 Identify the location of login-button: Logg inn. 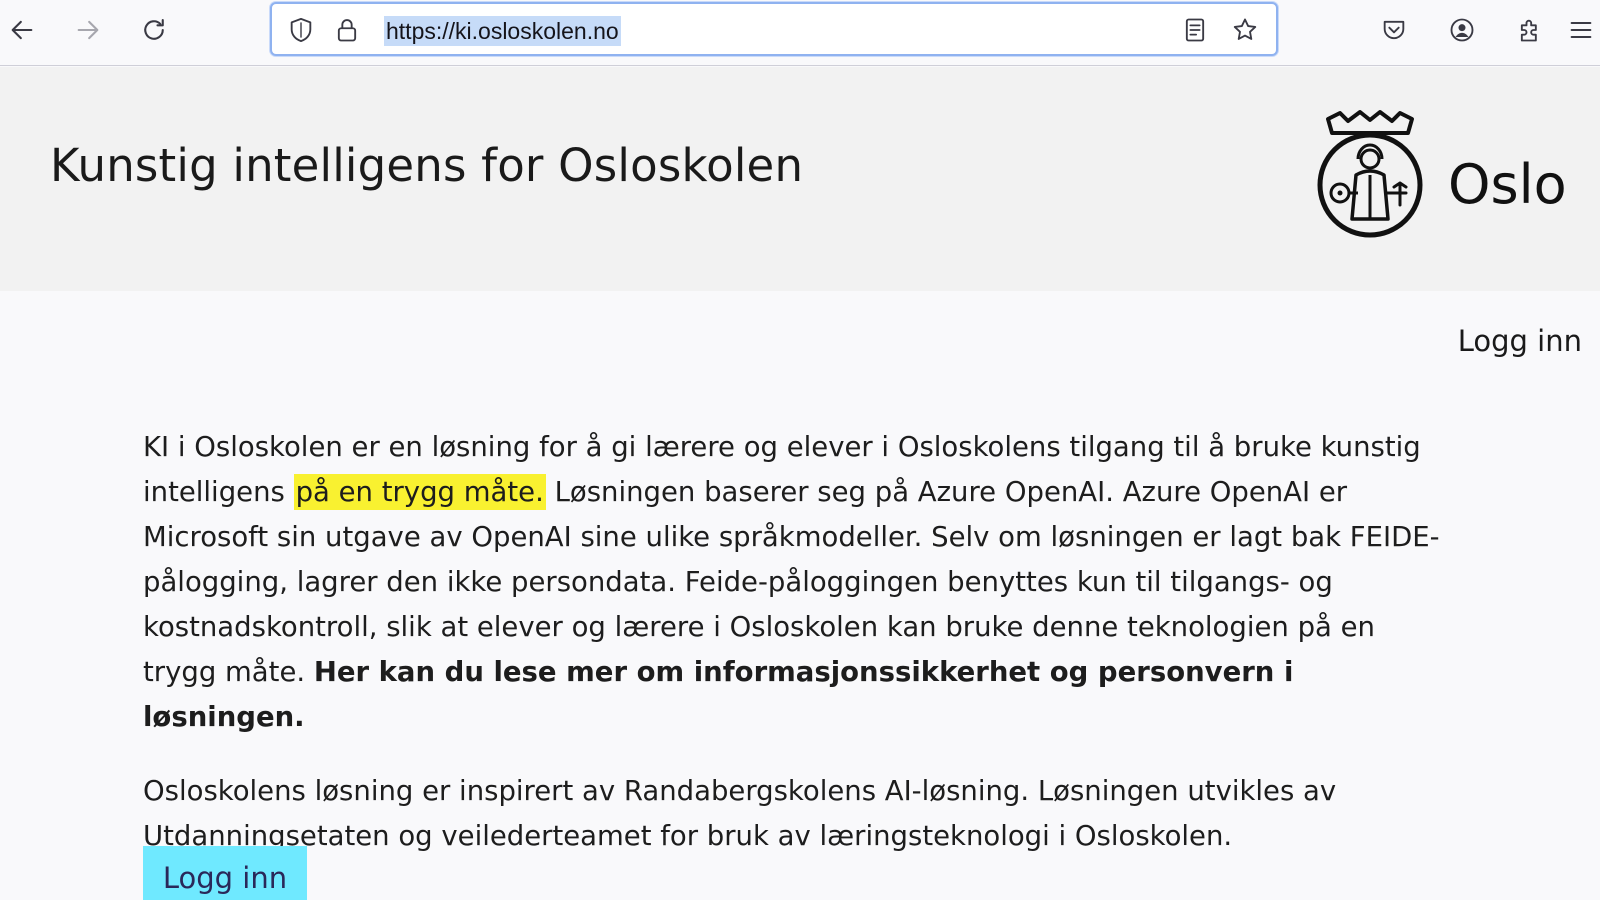
(225, 873).